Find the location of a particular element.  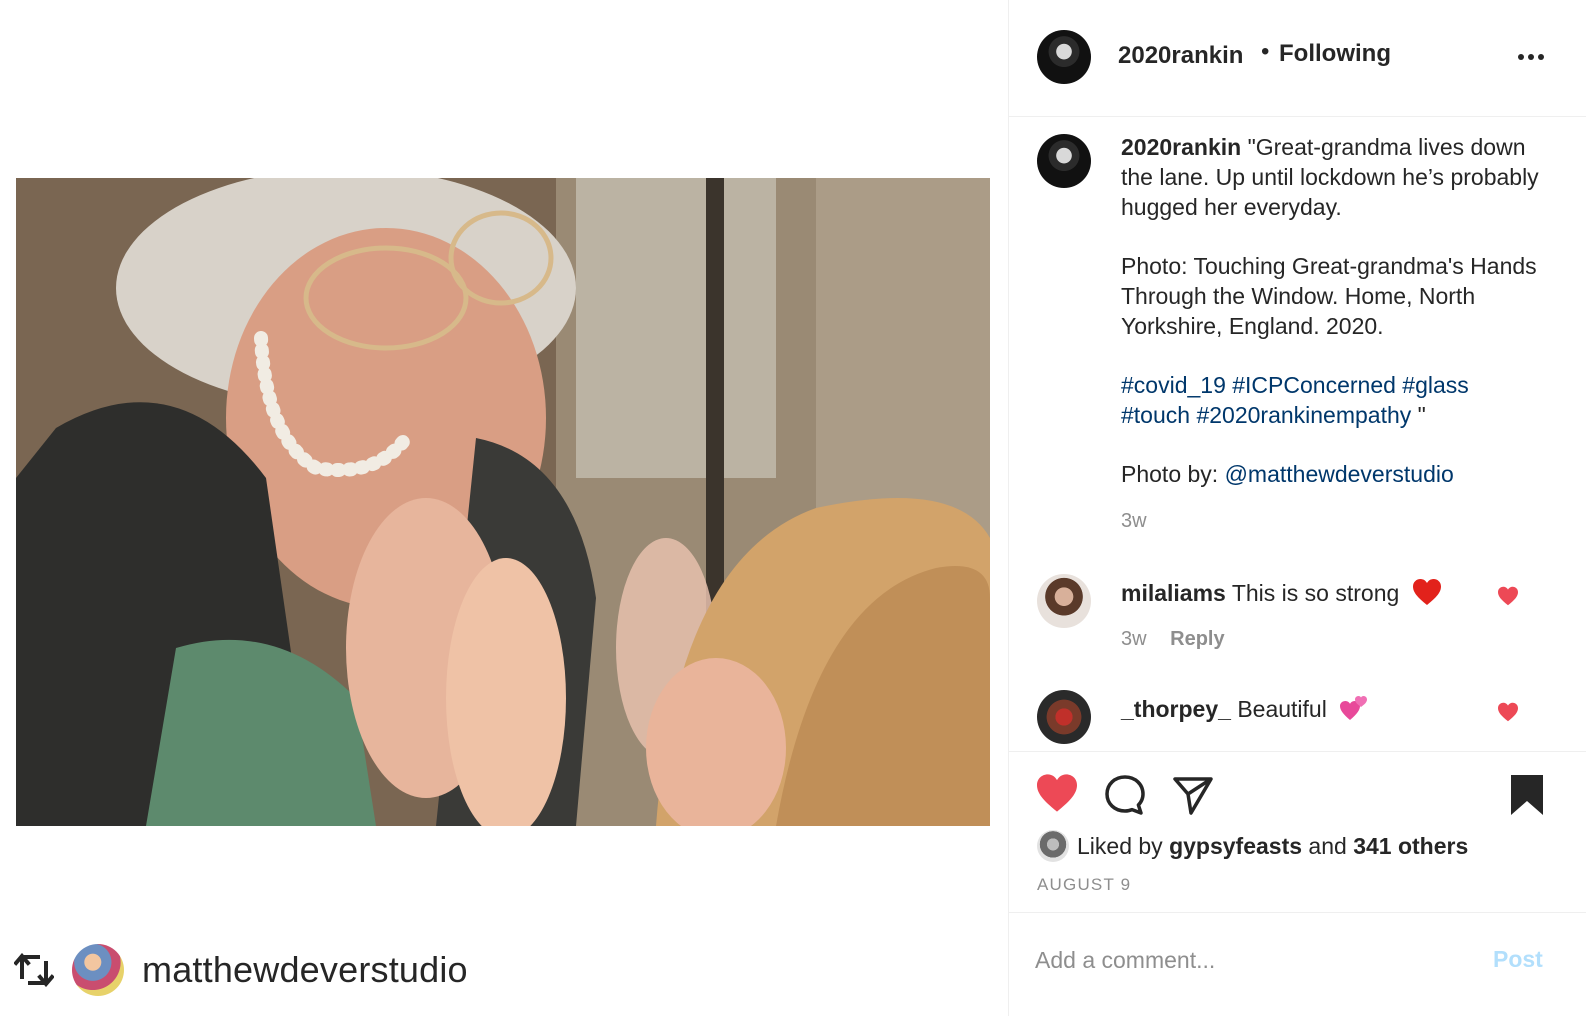

post-comment-button: Post is located at coordinates (1518, 959).